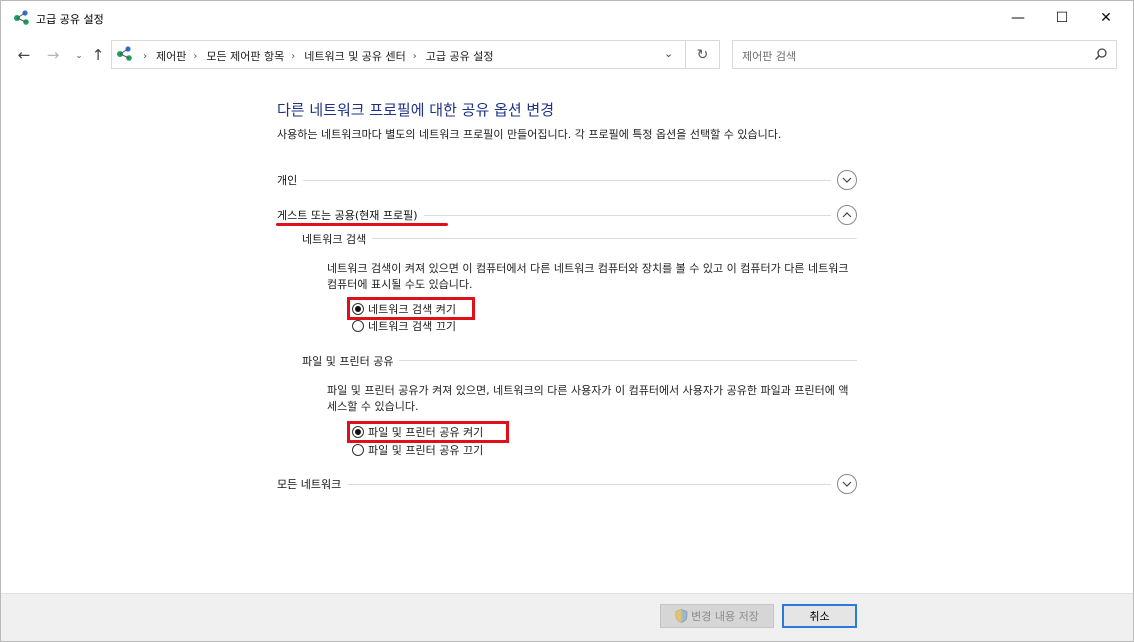 This screenshot has height=642, width=1134. I want to click on search-input: 제어판 검색, so click(924, 54).